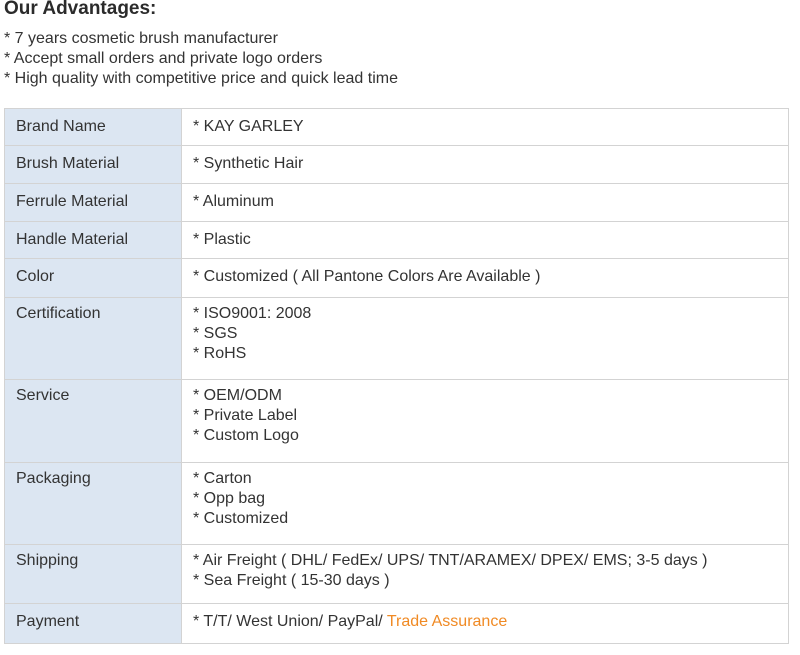 Image resolution: width=800 pixels, height=655 pixels. I want to click on spec-label-text: Brush Material, so click(68, 163).